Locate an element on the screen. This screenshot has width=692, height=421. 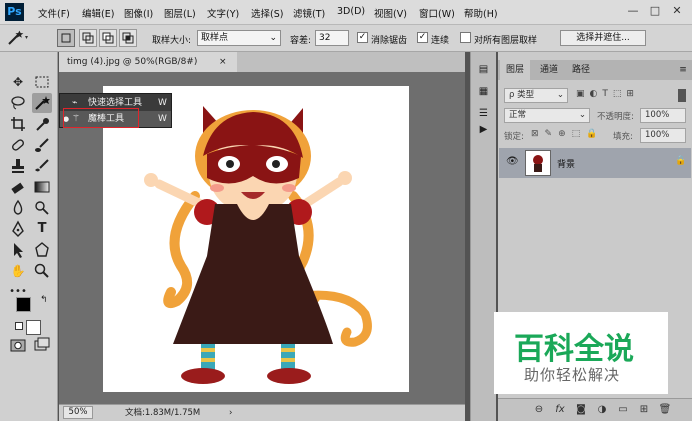
menu-type: 文字(Y) is located at coordinates (223, 13).